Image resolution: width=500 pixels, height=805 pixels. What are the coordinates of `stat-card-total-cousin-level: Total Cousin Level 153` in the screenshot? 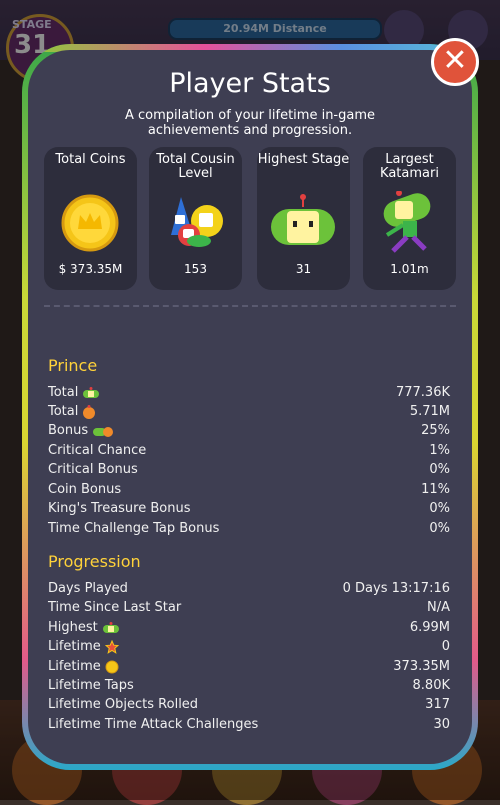 It's located at (195, 218).